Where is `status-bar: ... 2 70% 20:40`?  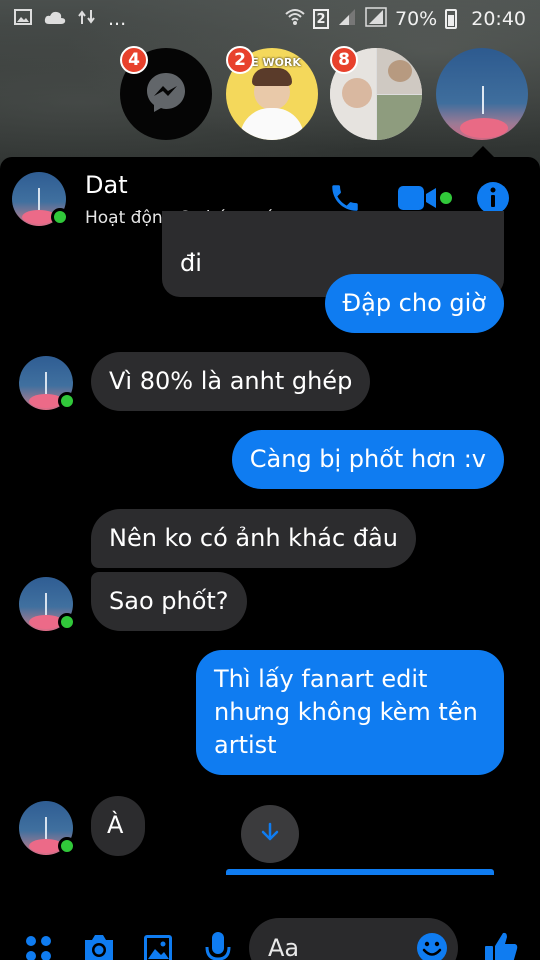
status-bar: ... 2 70% 20:40 is located at coordinates (270, 19).